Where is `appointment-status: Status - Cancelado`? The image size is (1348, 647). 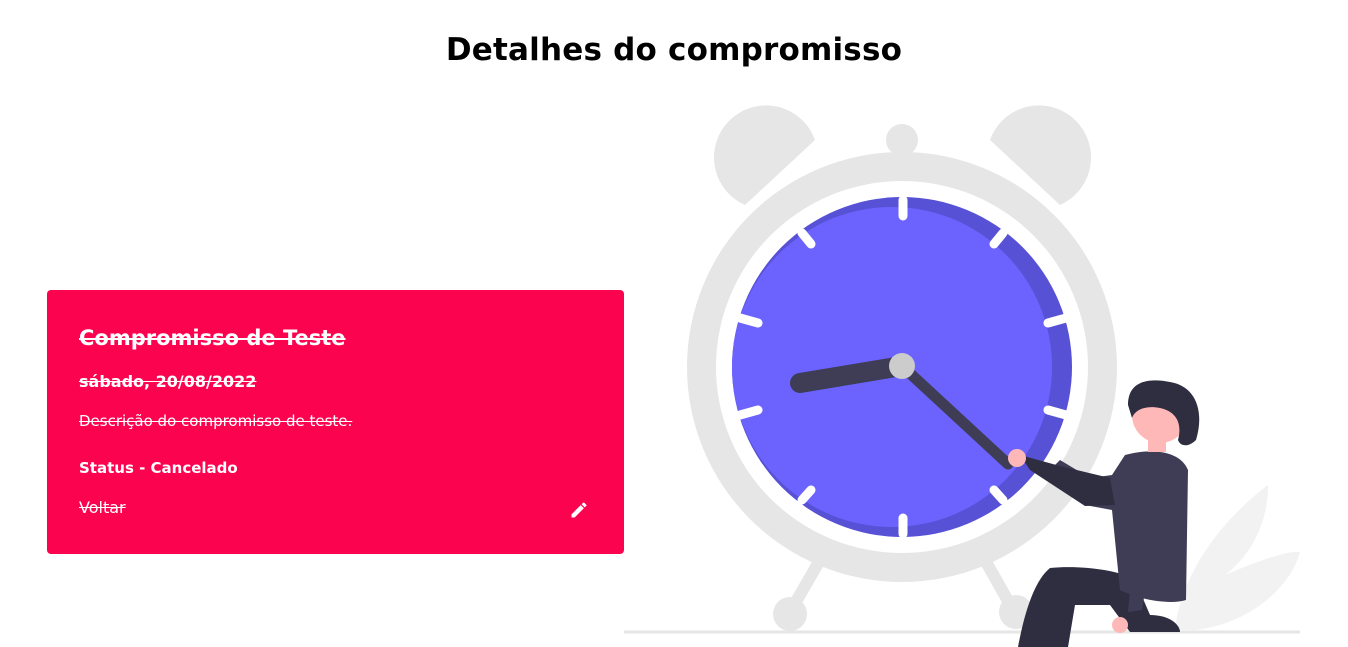 appointment-status: Status - Cancelado is located at coordinates (158, 468).